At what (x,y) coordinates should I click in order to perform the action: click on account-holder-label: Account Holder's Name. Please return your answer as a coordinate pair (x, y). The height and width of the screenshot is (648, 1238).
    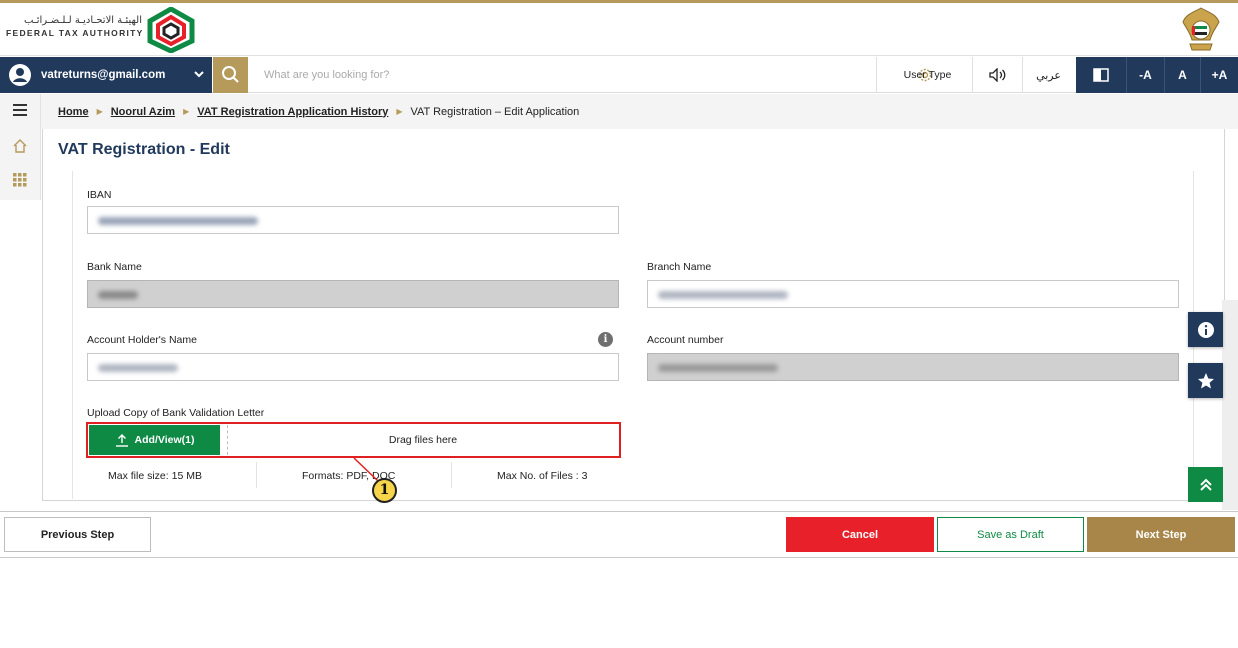
    Looking at the image, I should click on (142, 340).